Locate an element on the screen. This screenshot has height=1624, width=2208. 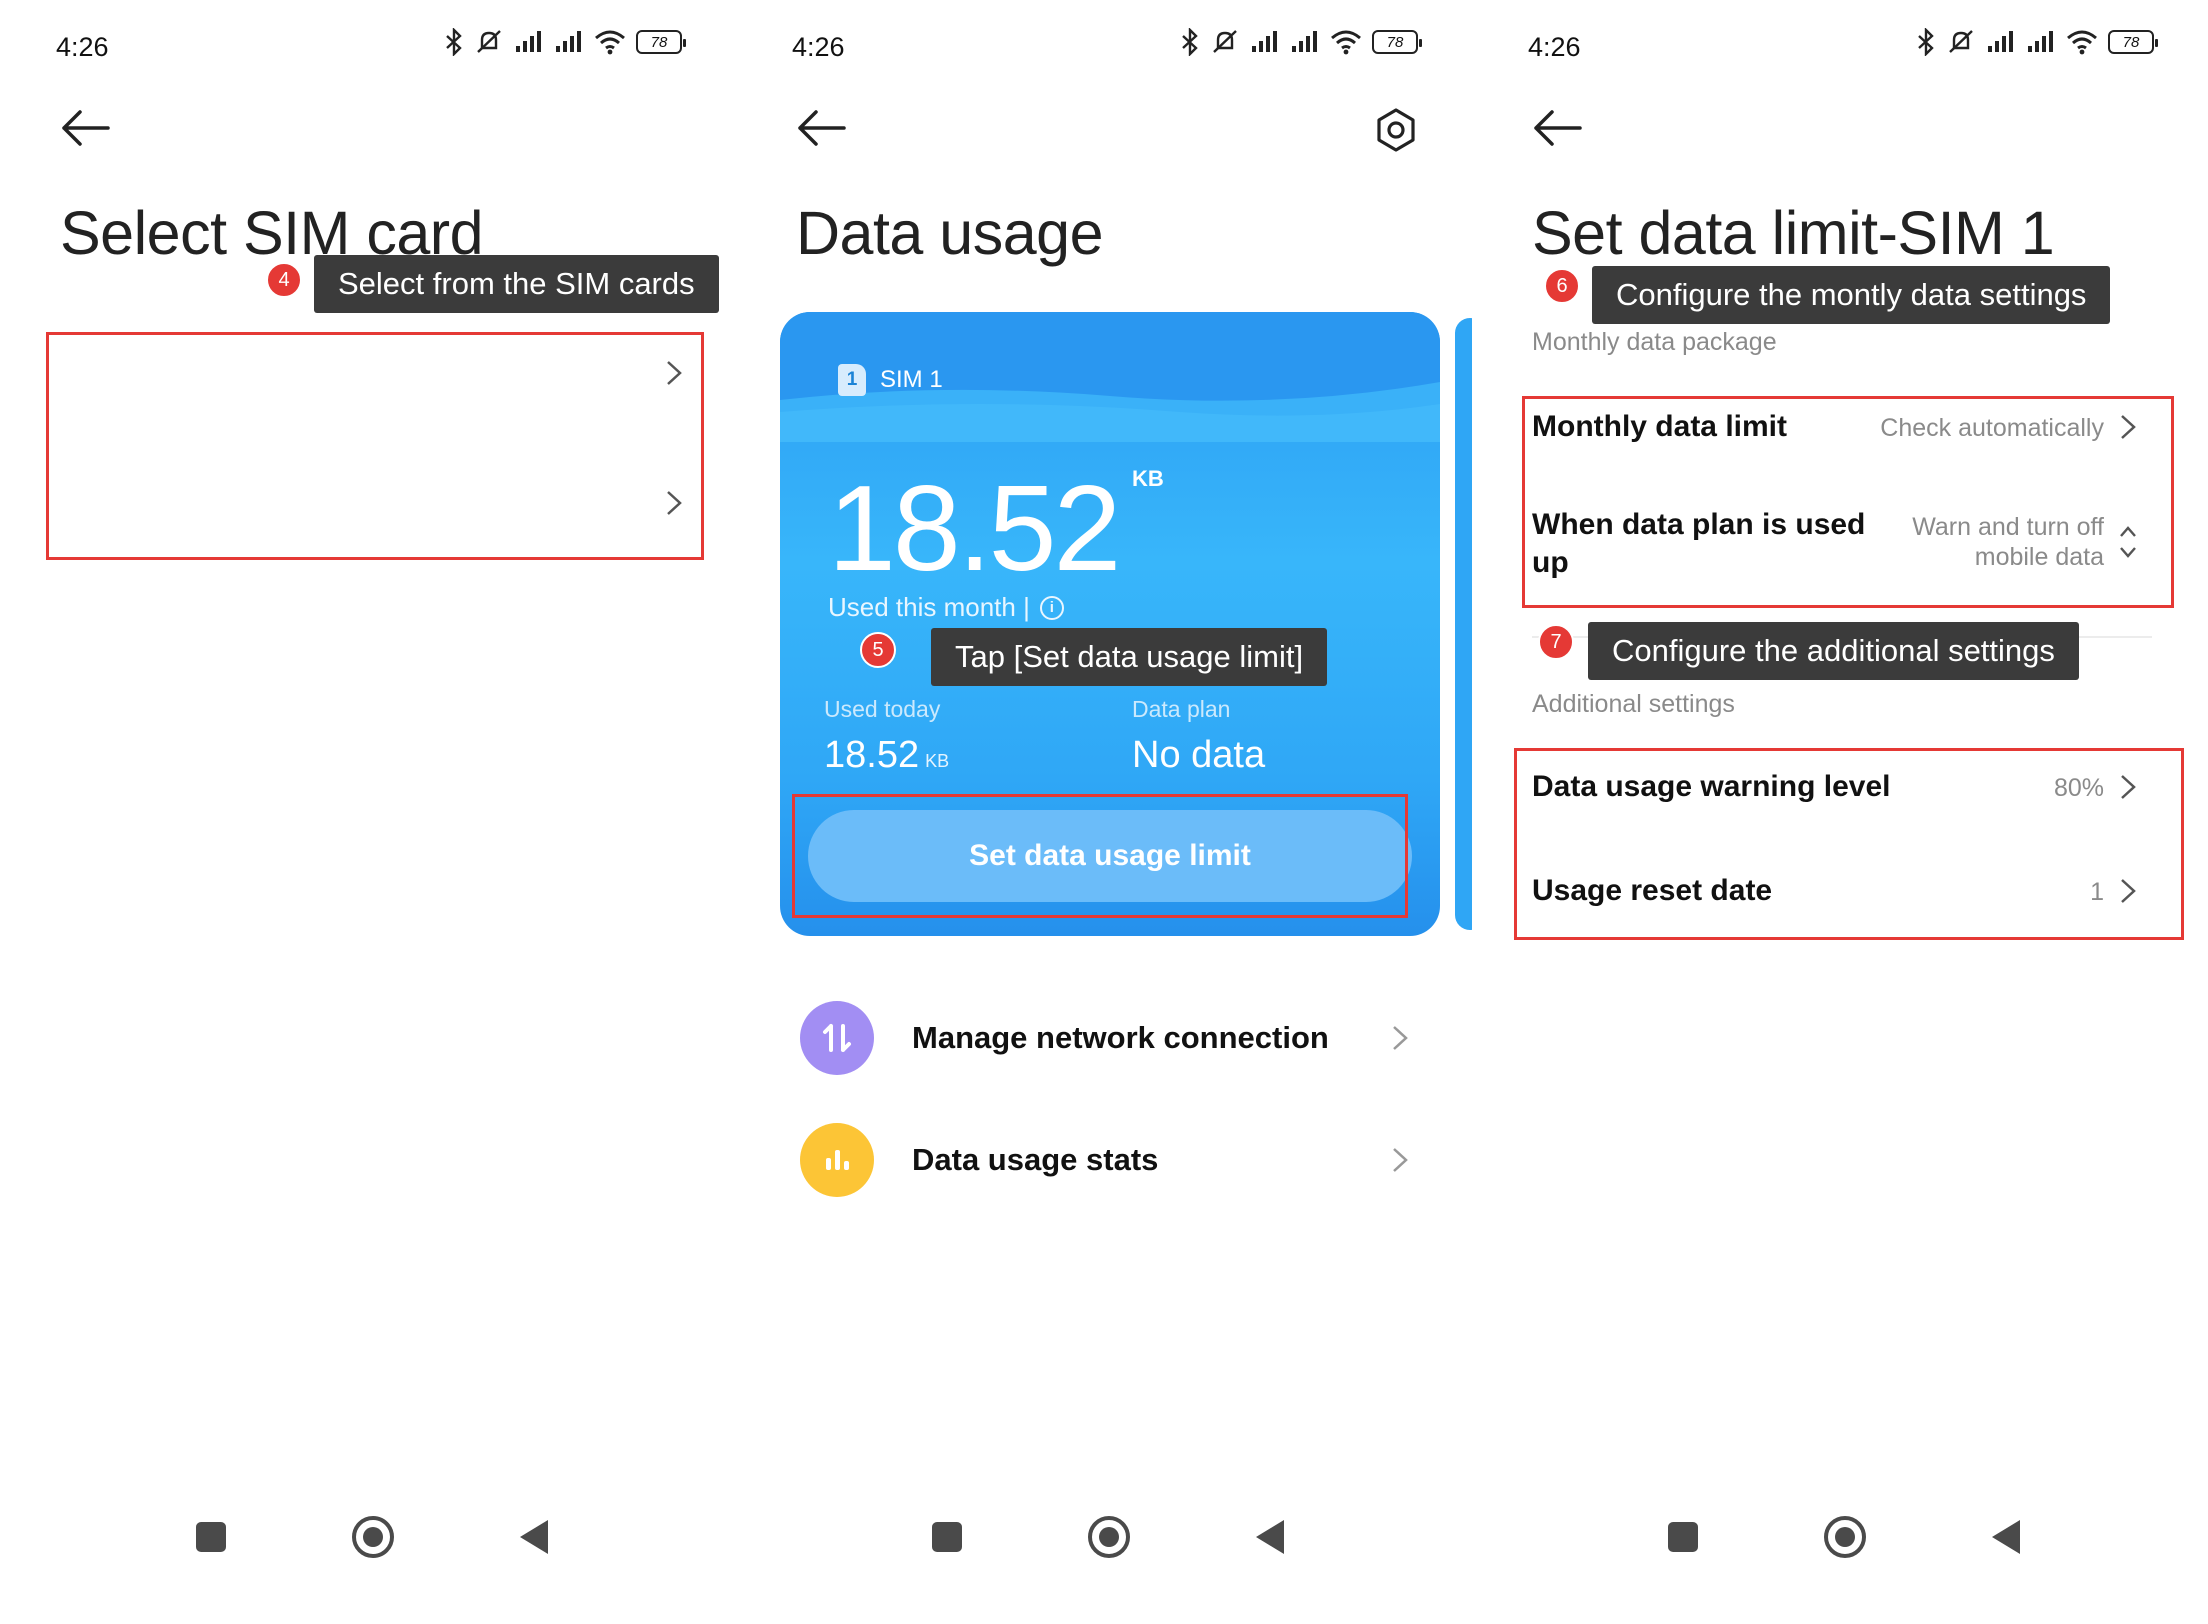
data-plan-used-up-value: Warn and turn off mobile data is located at coordinates (2008, 542).